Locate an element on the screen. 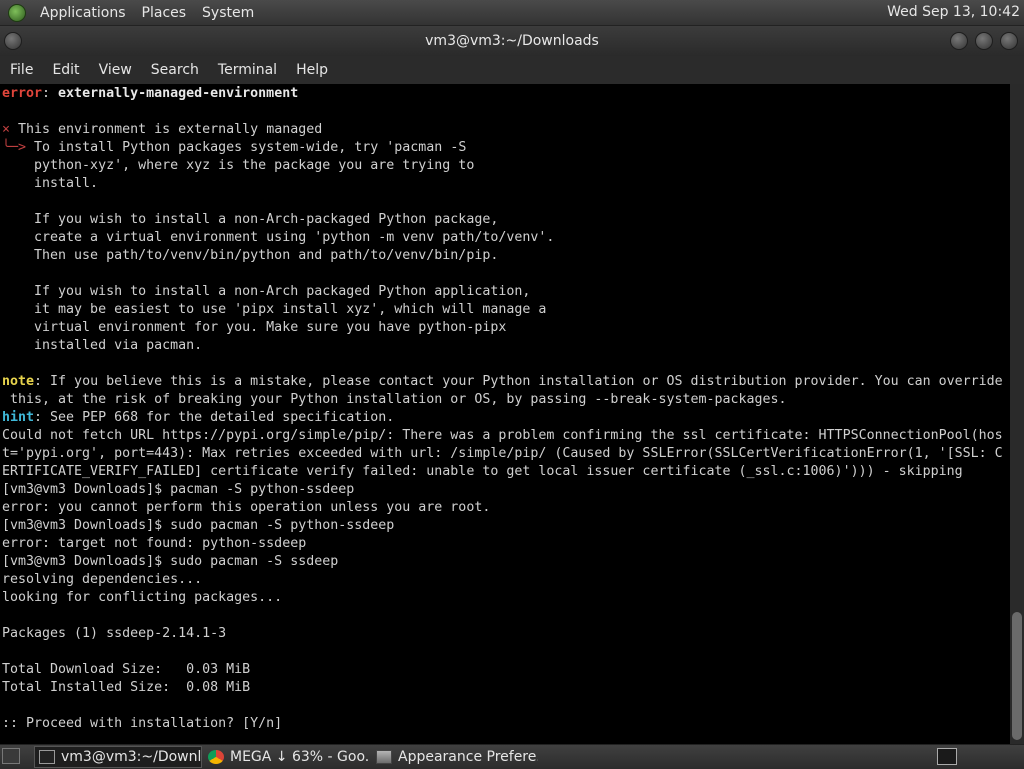  places-menu: Places is located at coordinates (164, 13).